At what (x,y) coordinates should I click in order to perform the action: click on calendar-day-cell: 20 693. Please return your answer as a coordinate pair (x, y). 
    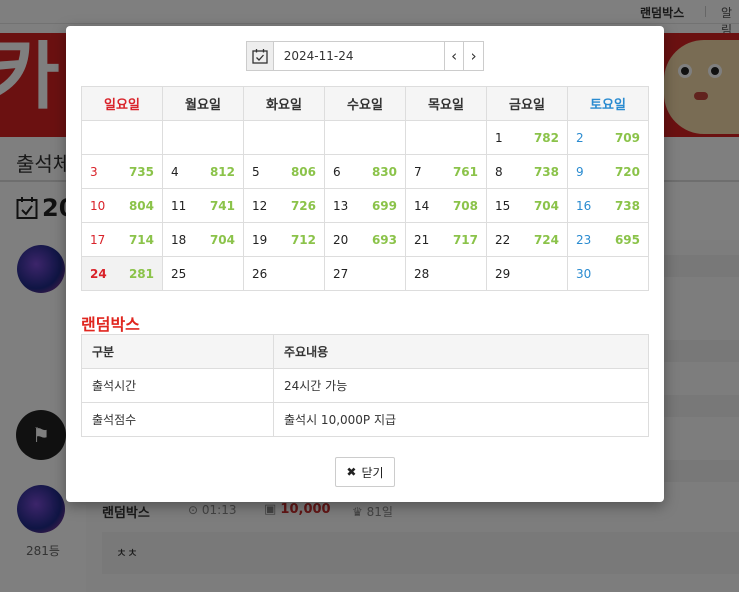
    Looking at the image, I should click on (365, 239).